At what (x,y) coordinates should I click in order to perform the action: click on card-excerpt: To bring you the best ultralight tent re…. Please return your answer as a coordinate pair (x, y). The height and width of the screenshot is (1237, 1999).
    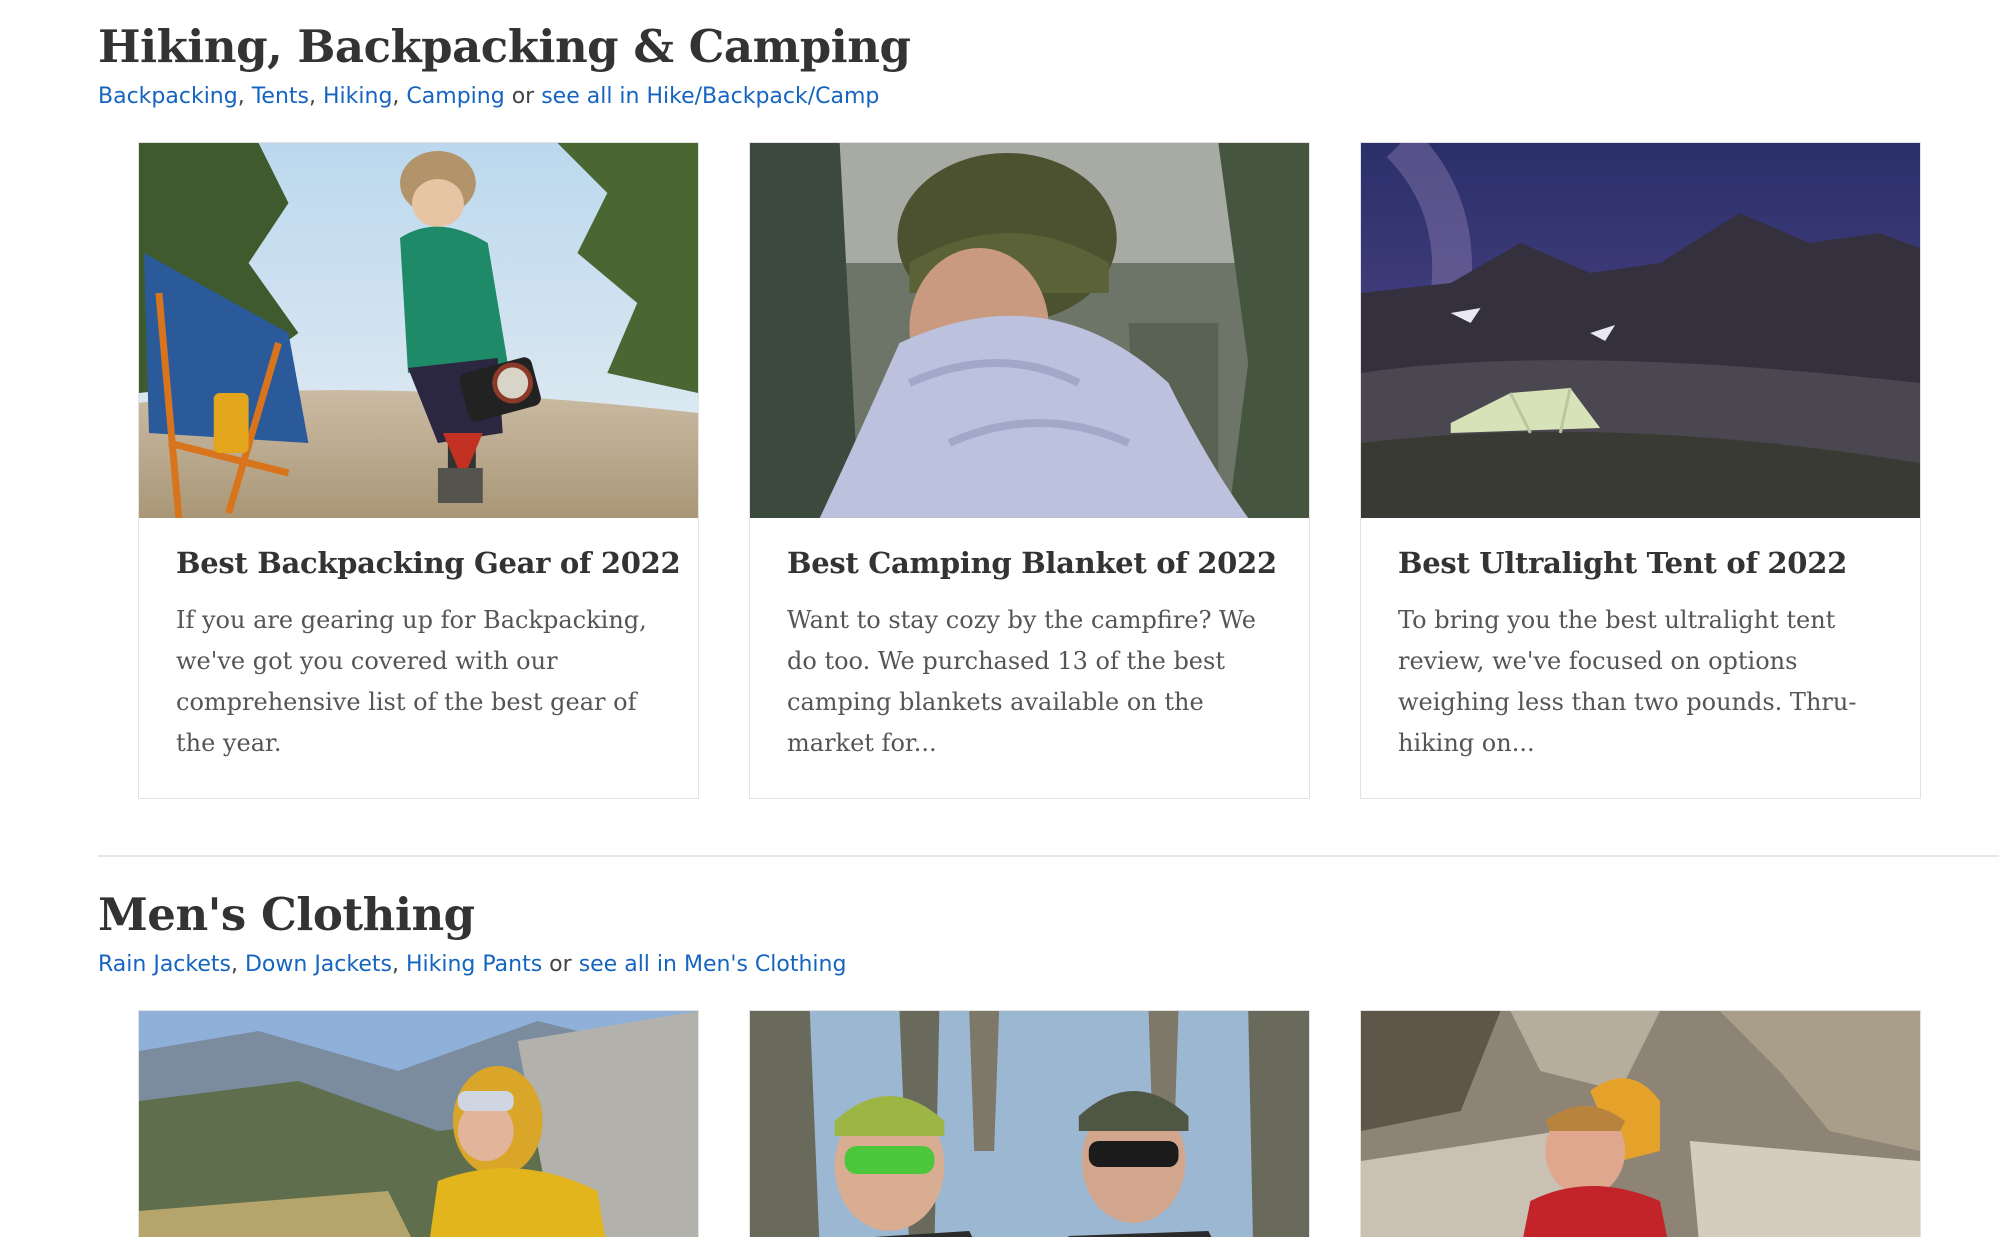
    Looking at the image, I should click on (1627, 681).